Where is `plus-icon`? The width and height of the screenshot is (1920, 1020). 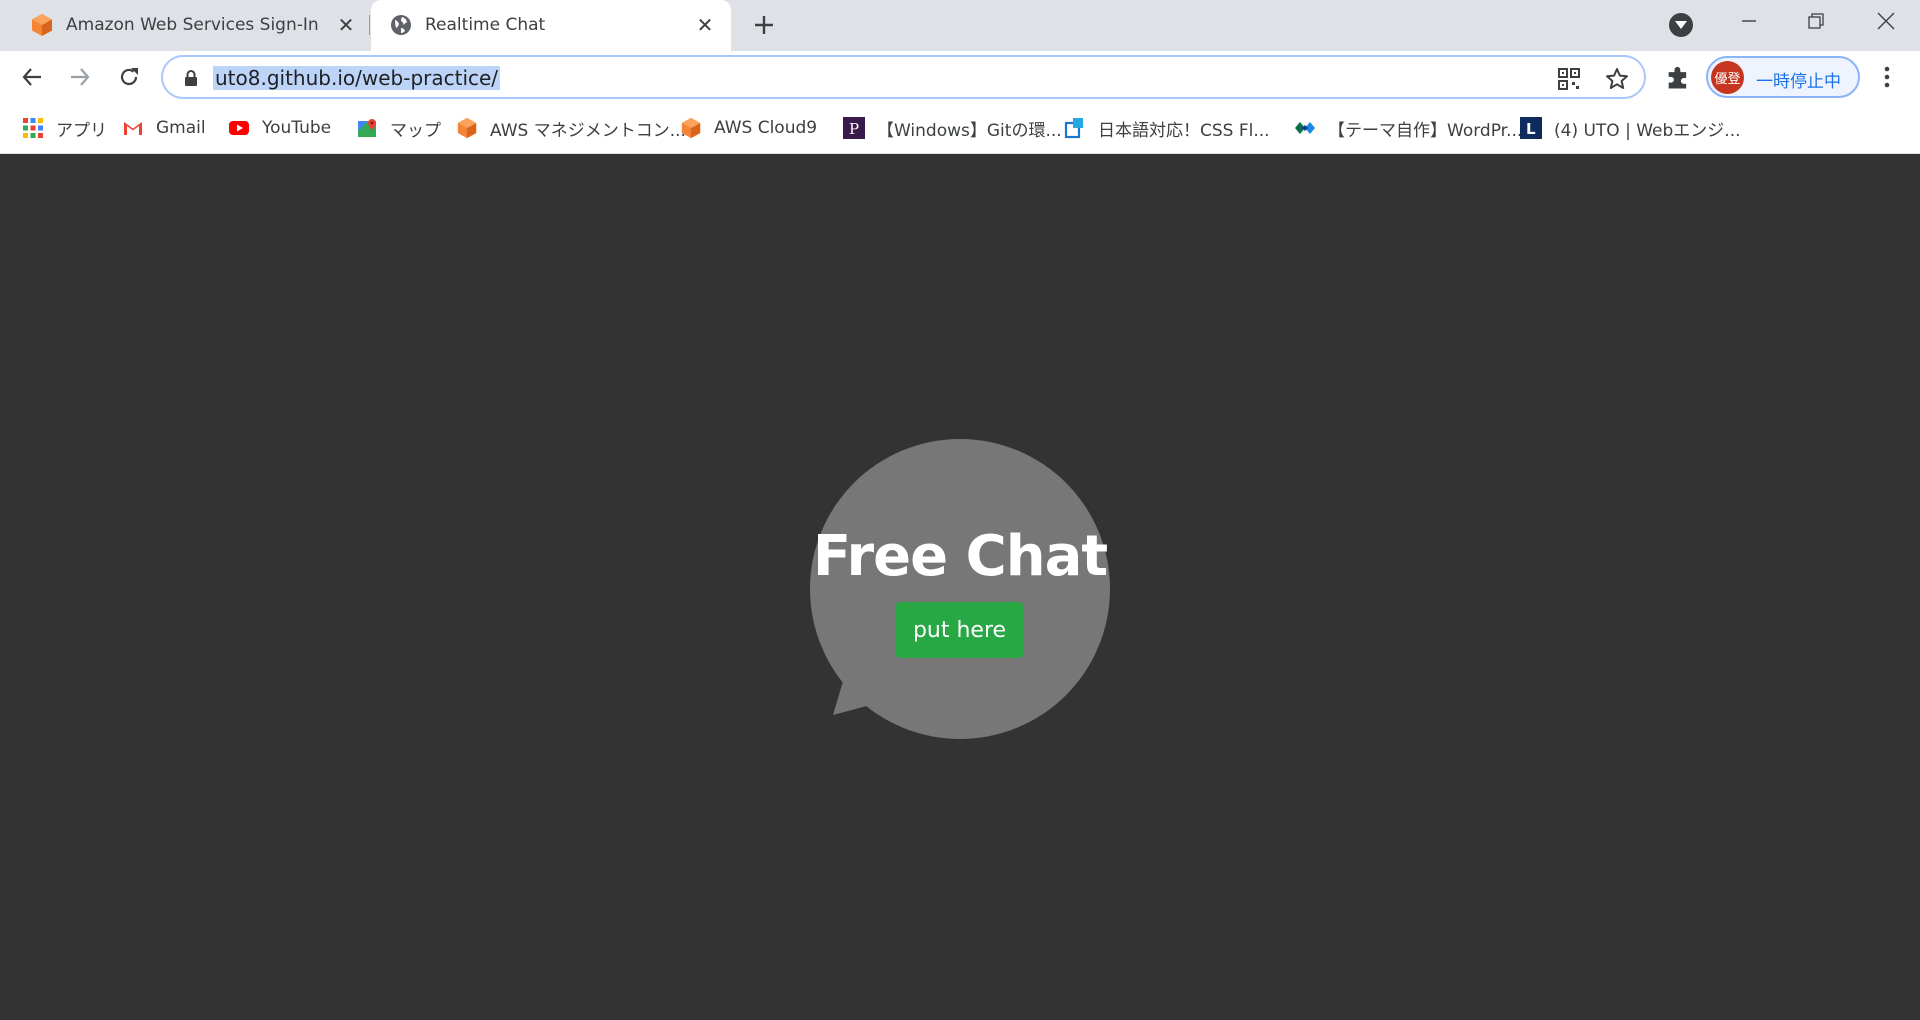
plus-icon is located at coordinates (764, 25).